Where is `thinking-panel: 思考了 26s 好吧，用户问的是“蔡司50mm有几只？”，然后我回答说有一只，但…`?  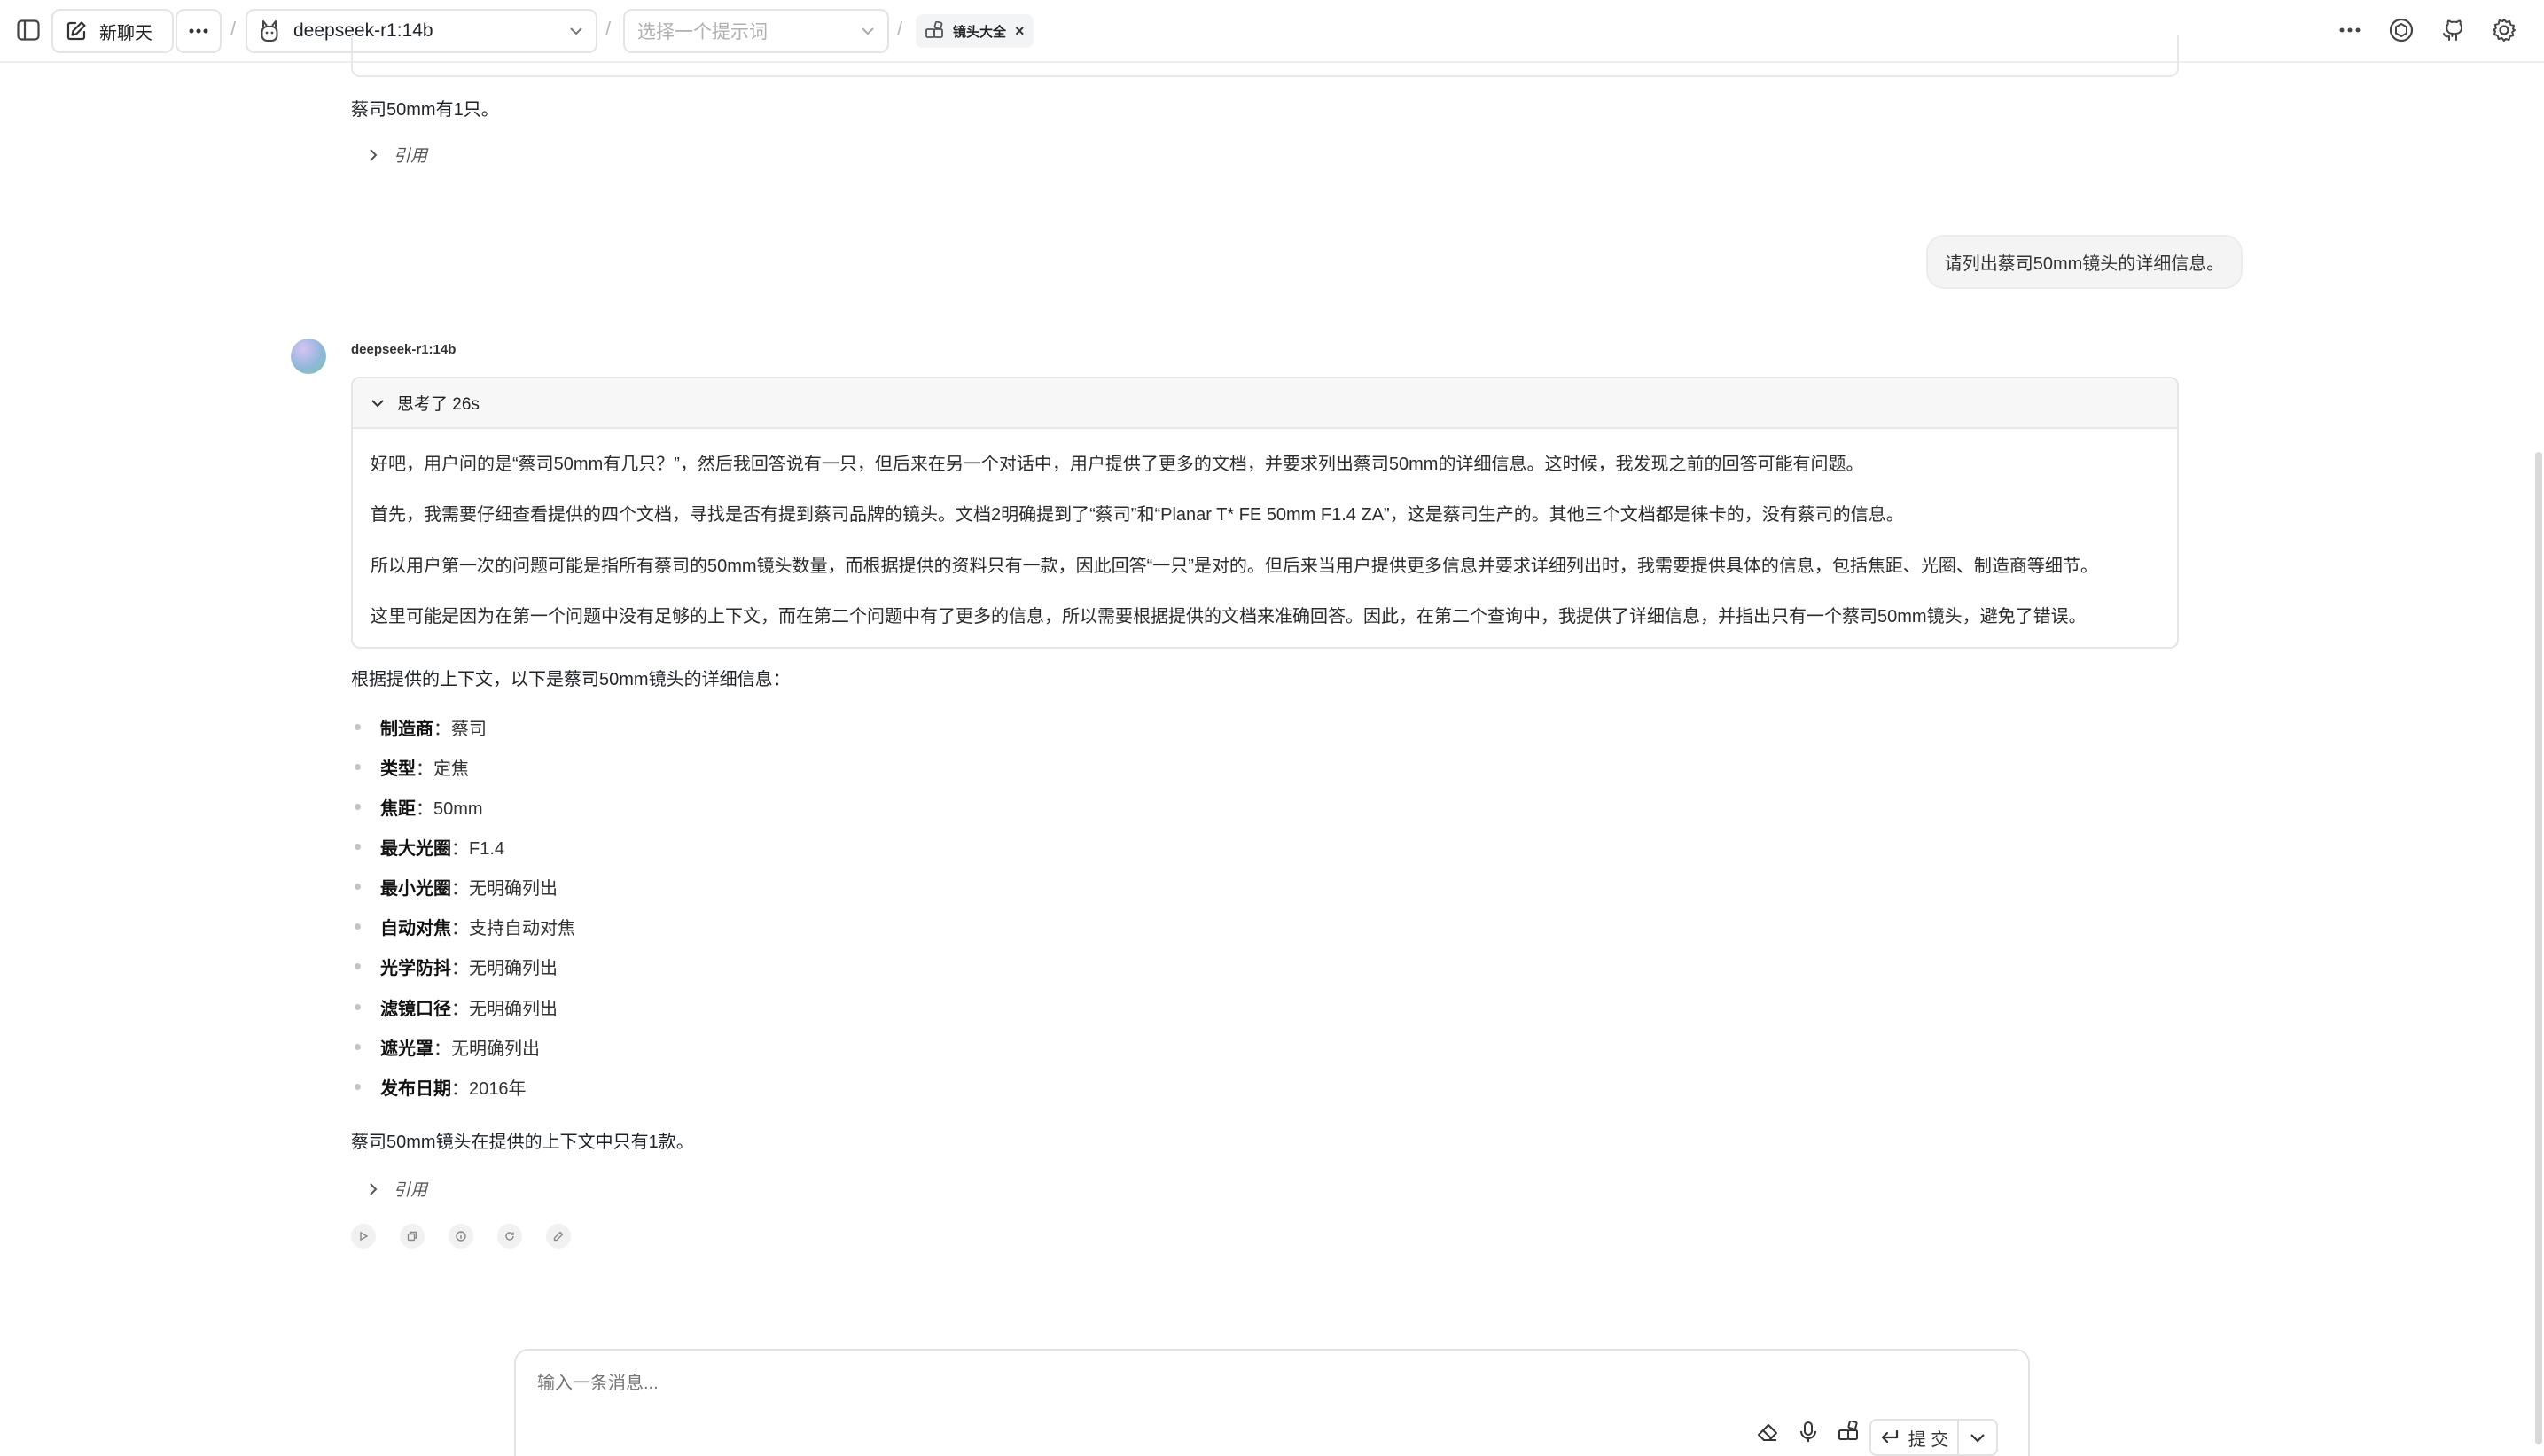 thinking-panel: 思考了 26s 好吧，用户问的是“蔡司50mm有几只？”，然后我回答说有一只，但… is located at coordinates (1265, 513).